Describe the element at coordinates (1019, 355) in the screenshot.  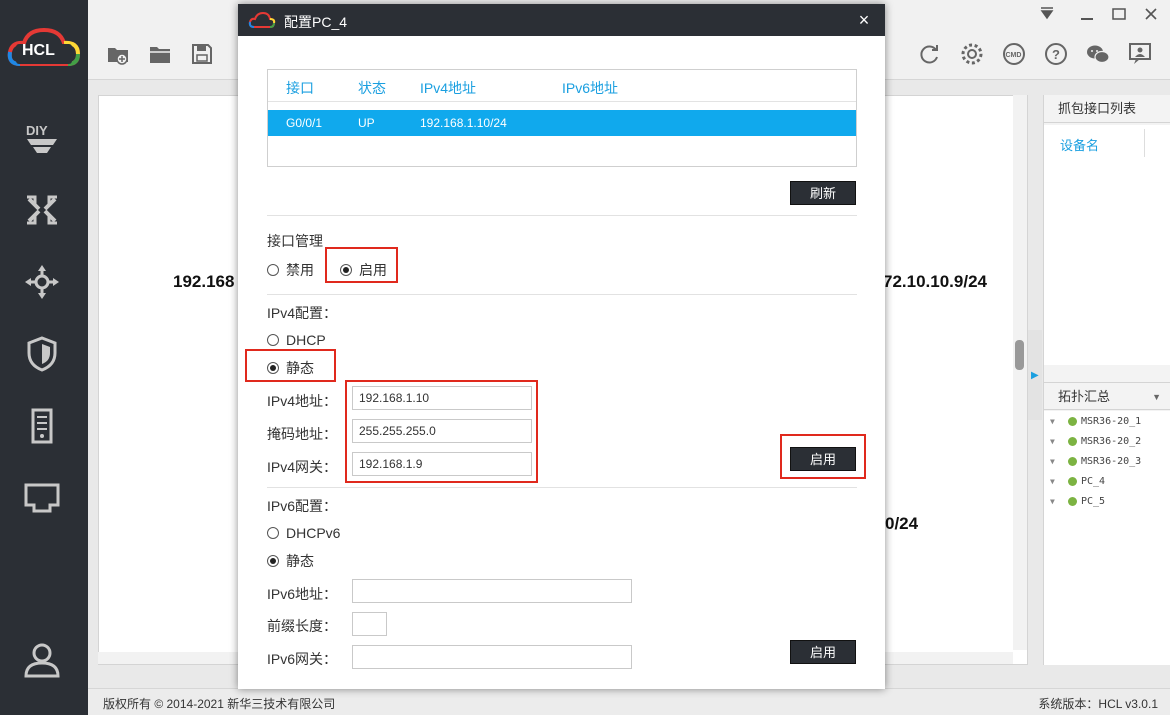
I see `vertical-scroll-thumb` at that location.